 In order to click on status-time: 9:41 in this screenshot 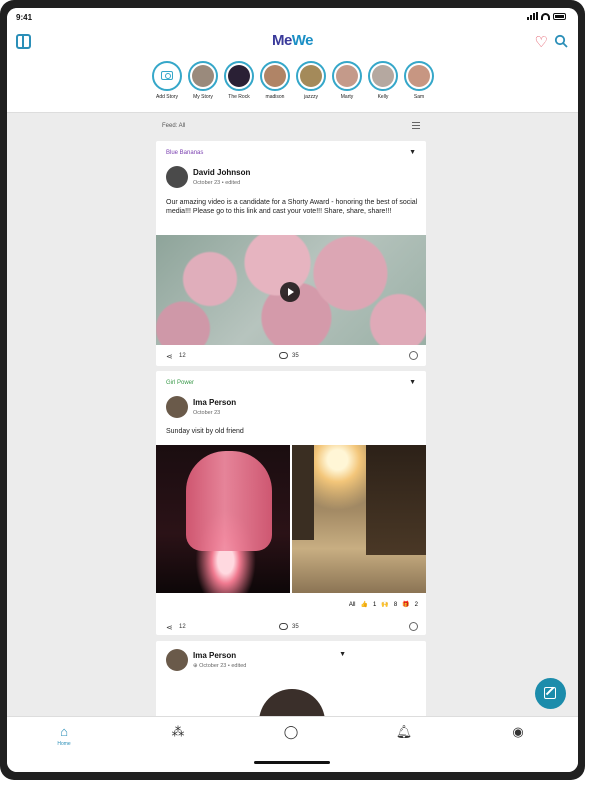, I will do `click(24, 17)`.